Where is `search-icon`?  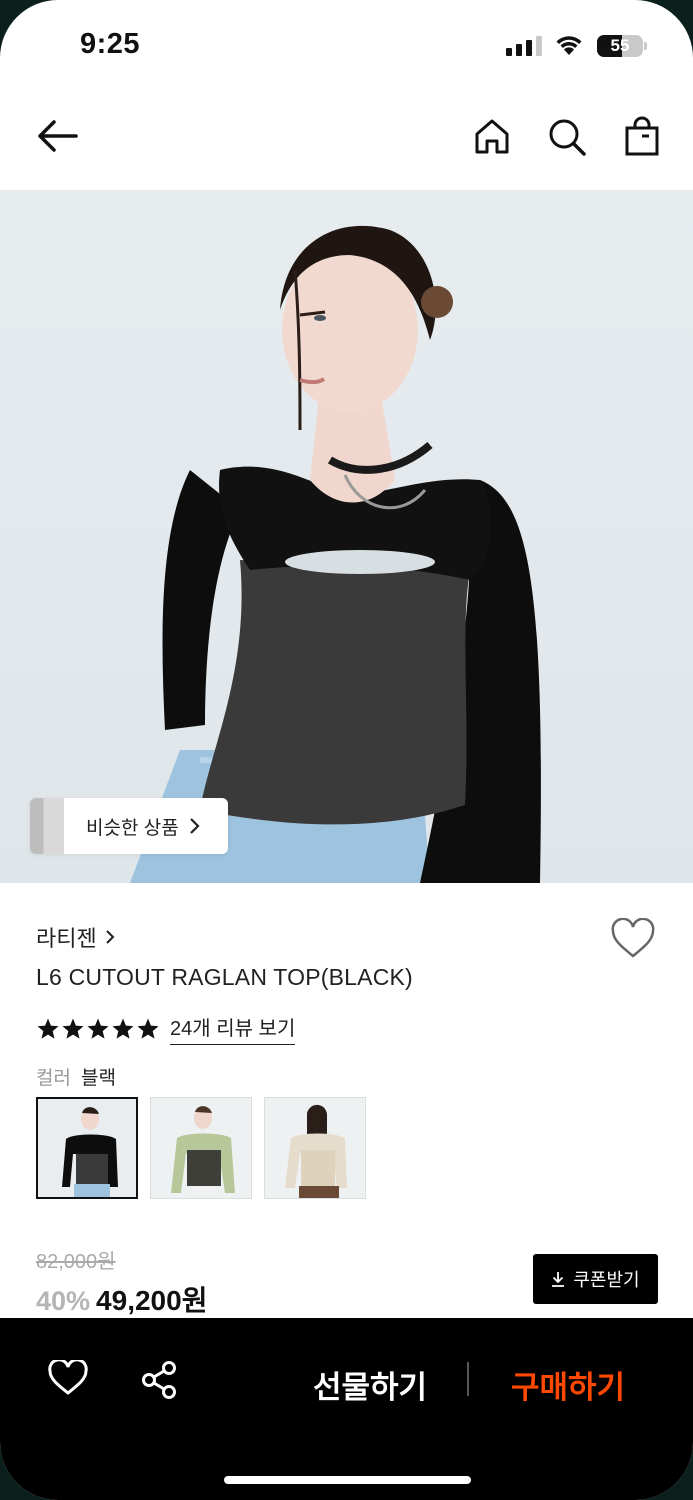
search-icon is located at coordinates (567, 137).